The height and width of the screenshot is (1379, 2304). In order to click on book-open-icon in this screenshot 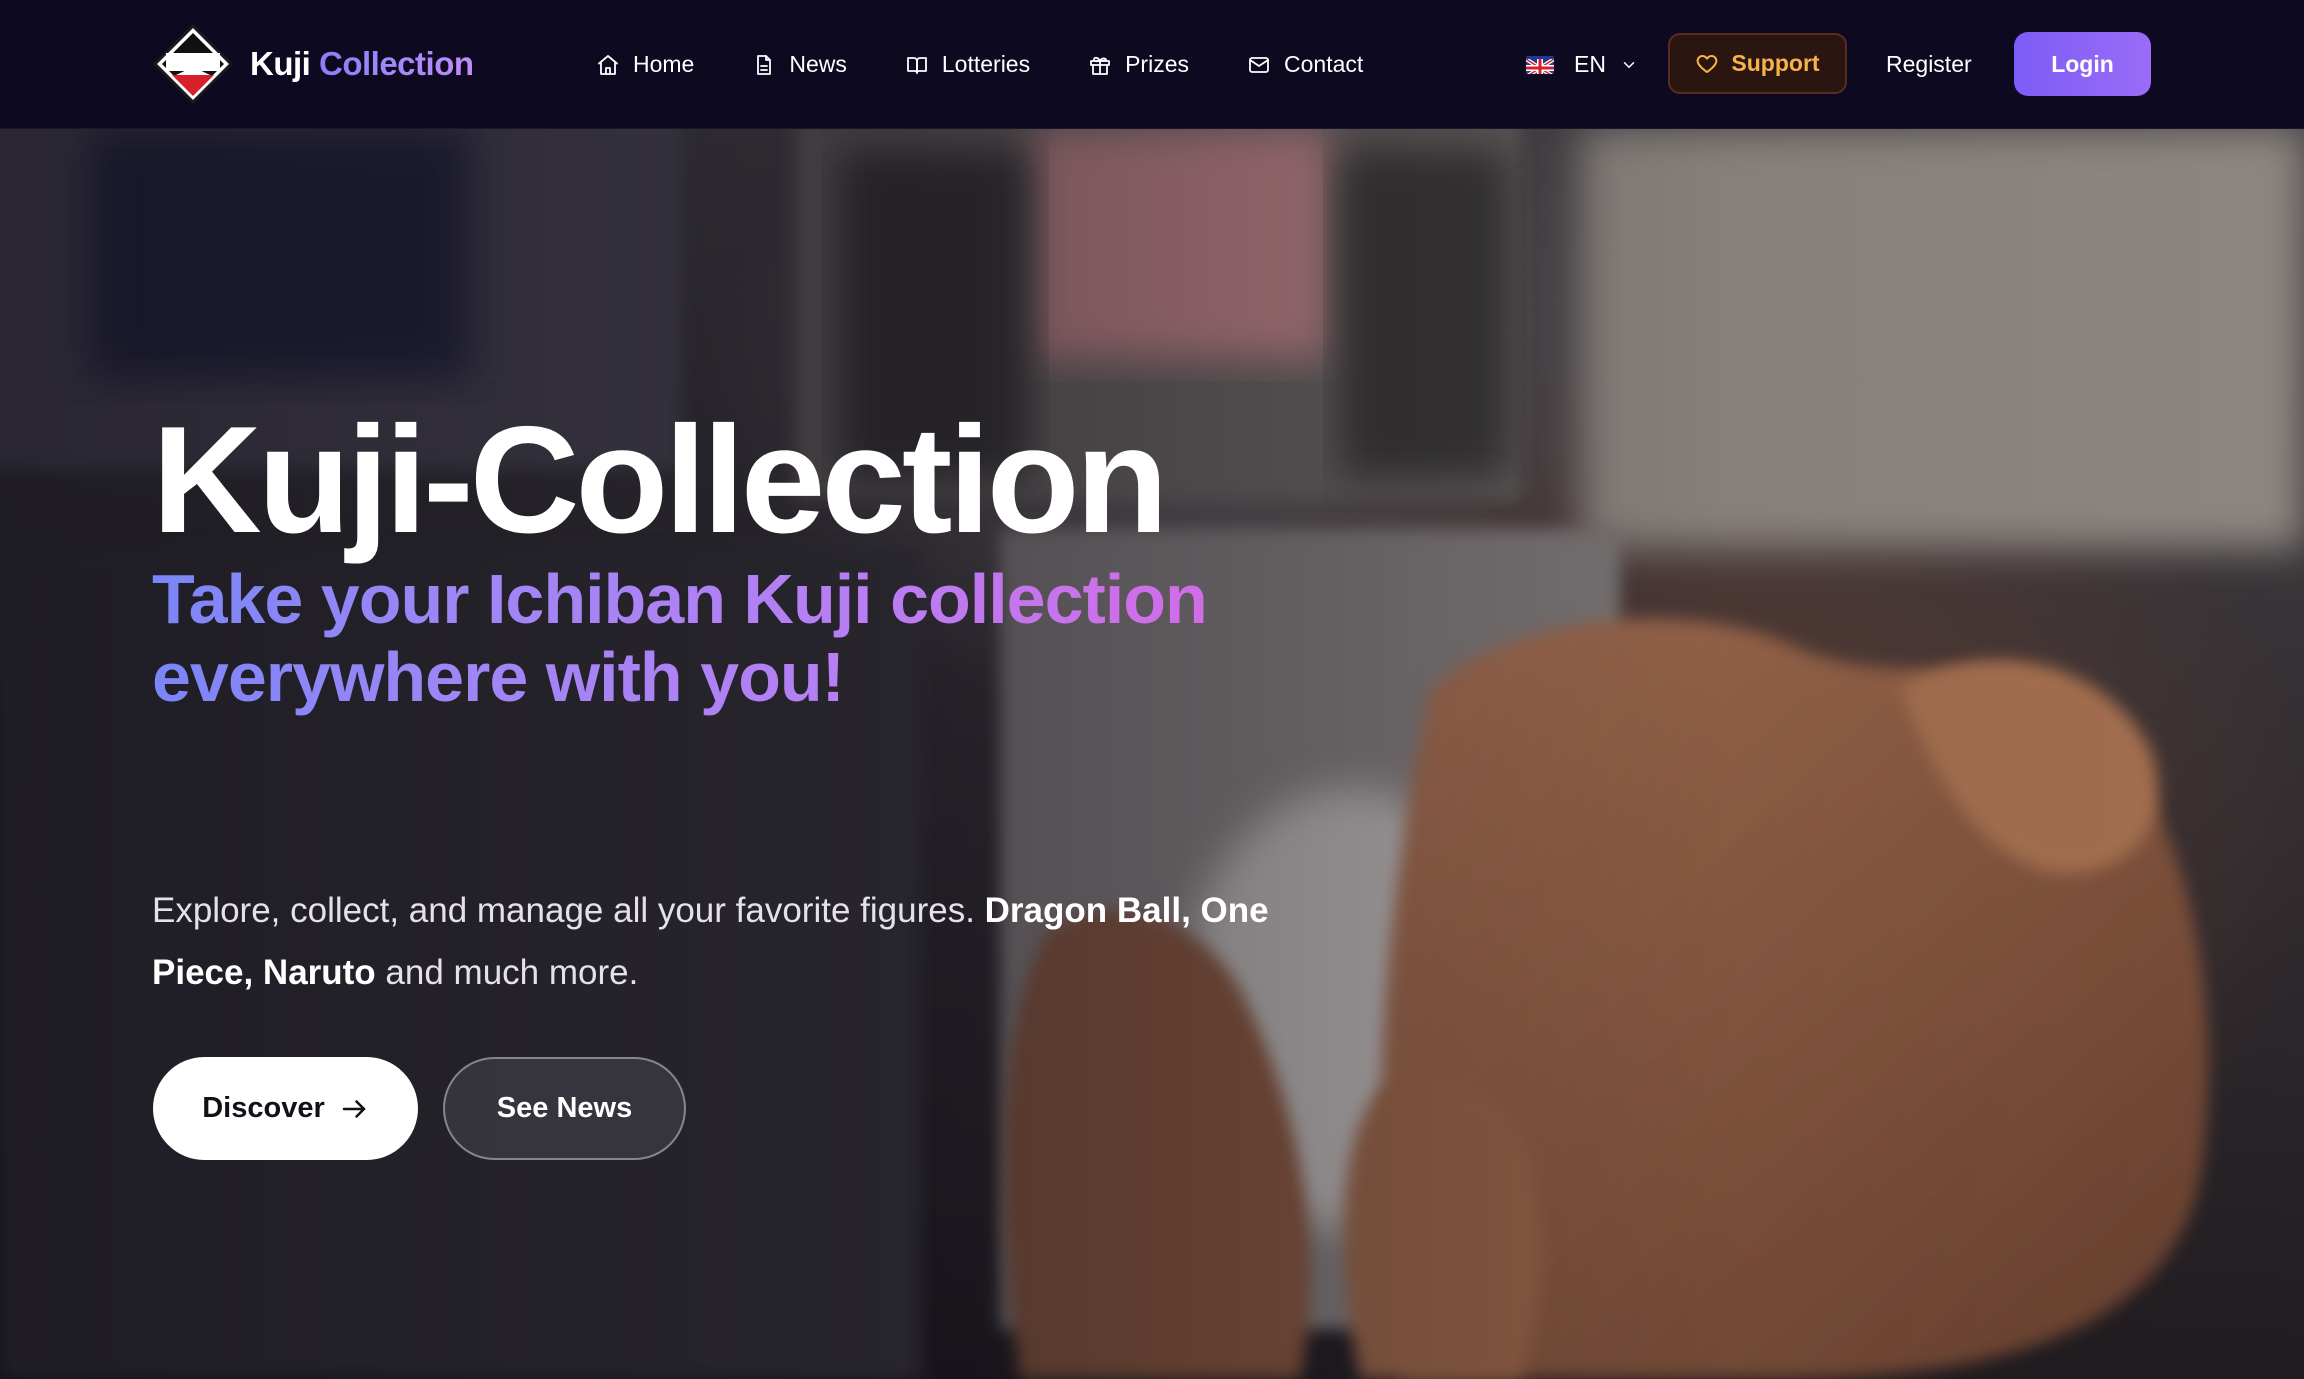, I will do `click(916, 65)`.